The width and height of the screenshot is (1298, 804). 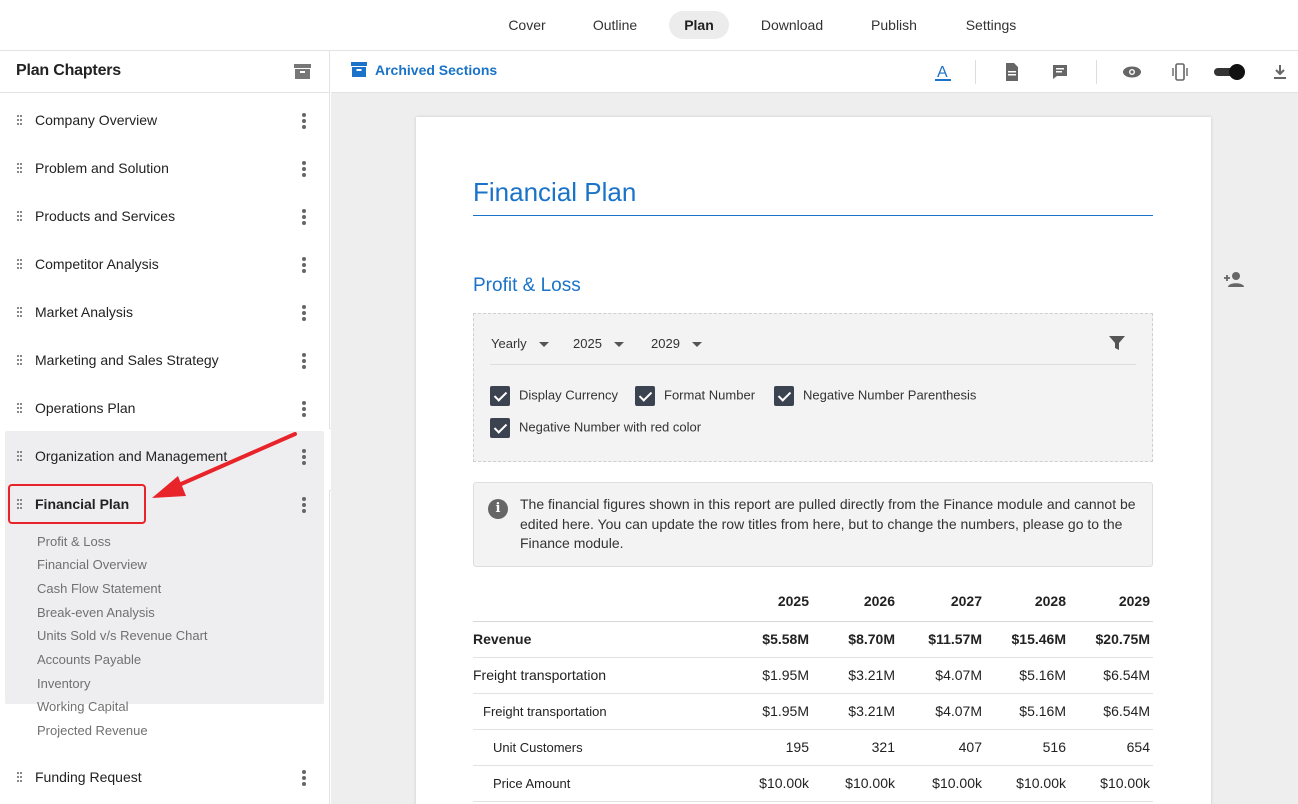 What do you see at coordinates (941, 639) in the screenshot?
I see `value-cell: $11.57M` at bounding box center [941, 639].